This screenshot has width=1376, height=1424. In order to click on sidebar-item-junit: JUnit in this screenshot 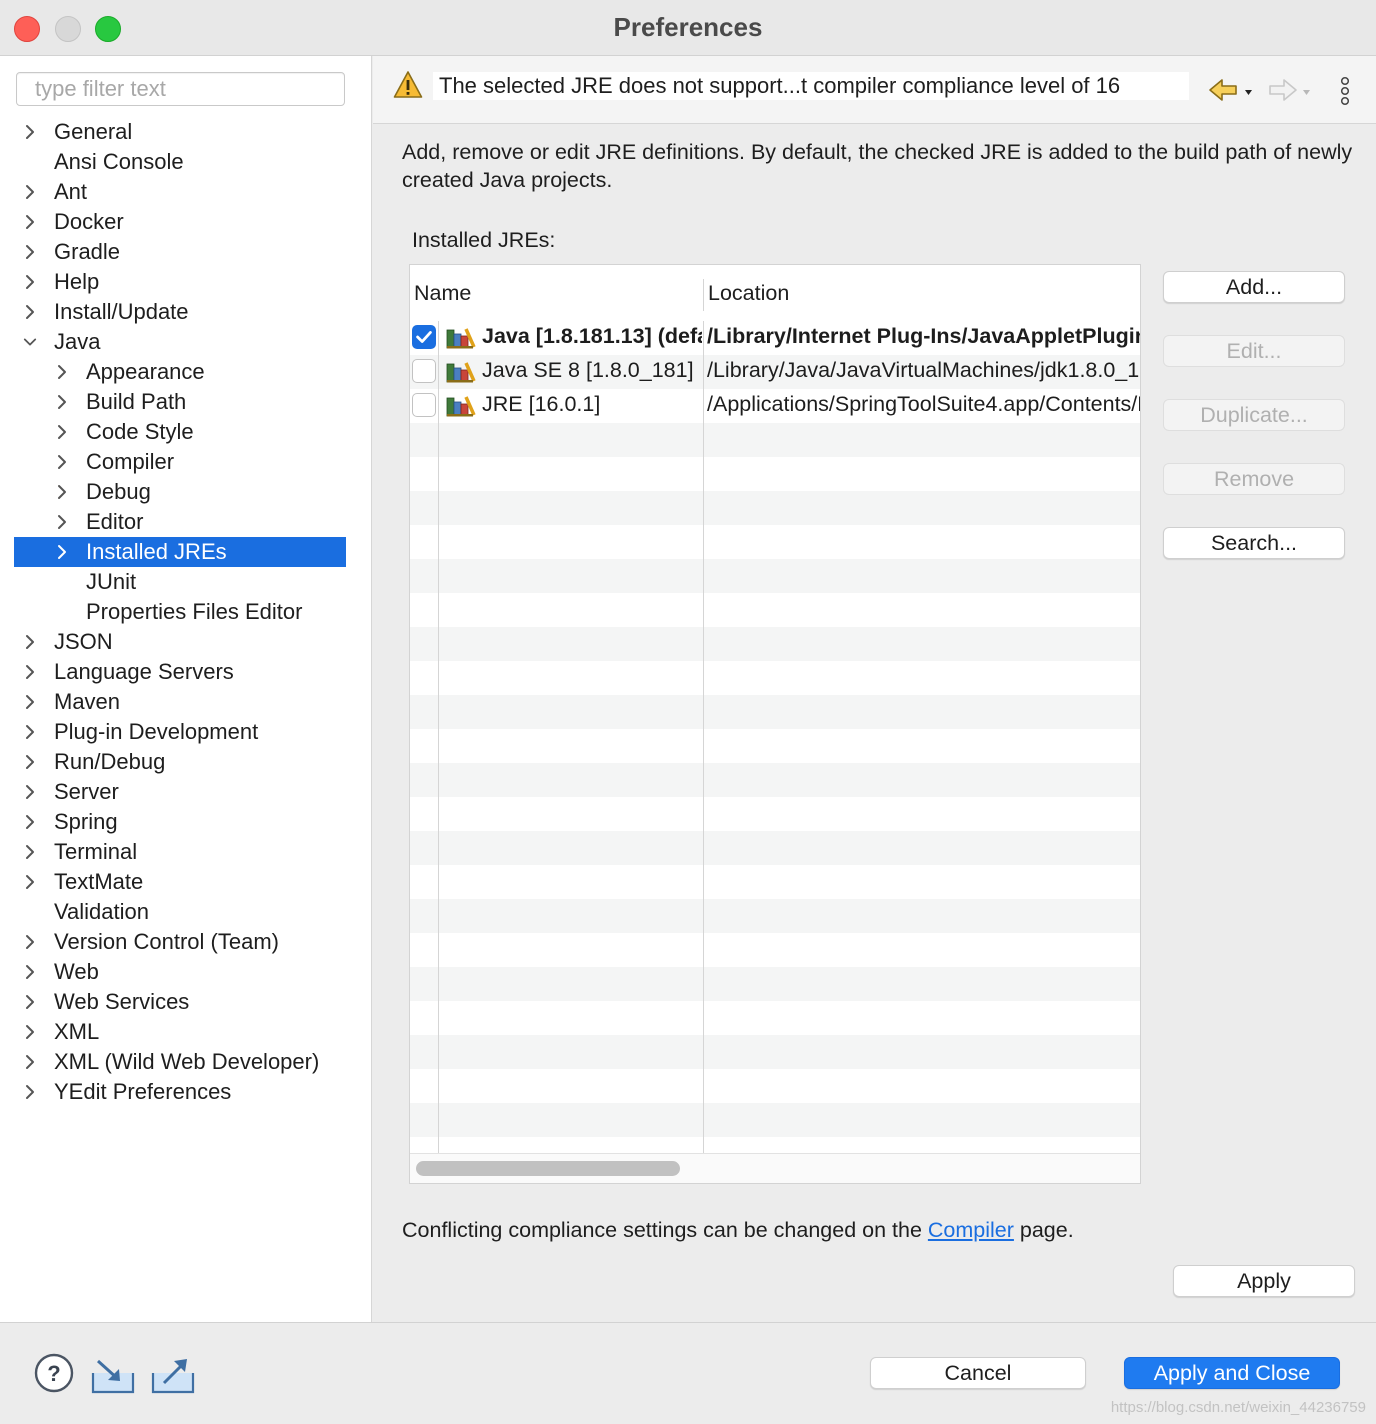, I will do `click(180, 582)`.